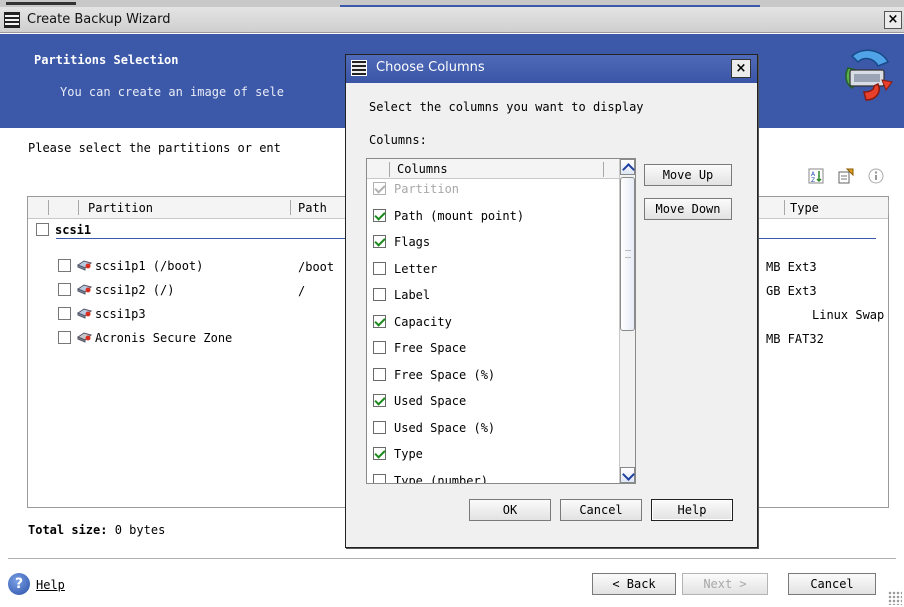  I want to click on info-icon, so click(876, 176).